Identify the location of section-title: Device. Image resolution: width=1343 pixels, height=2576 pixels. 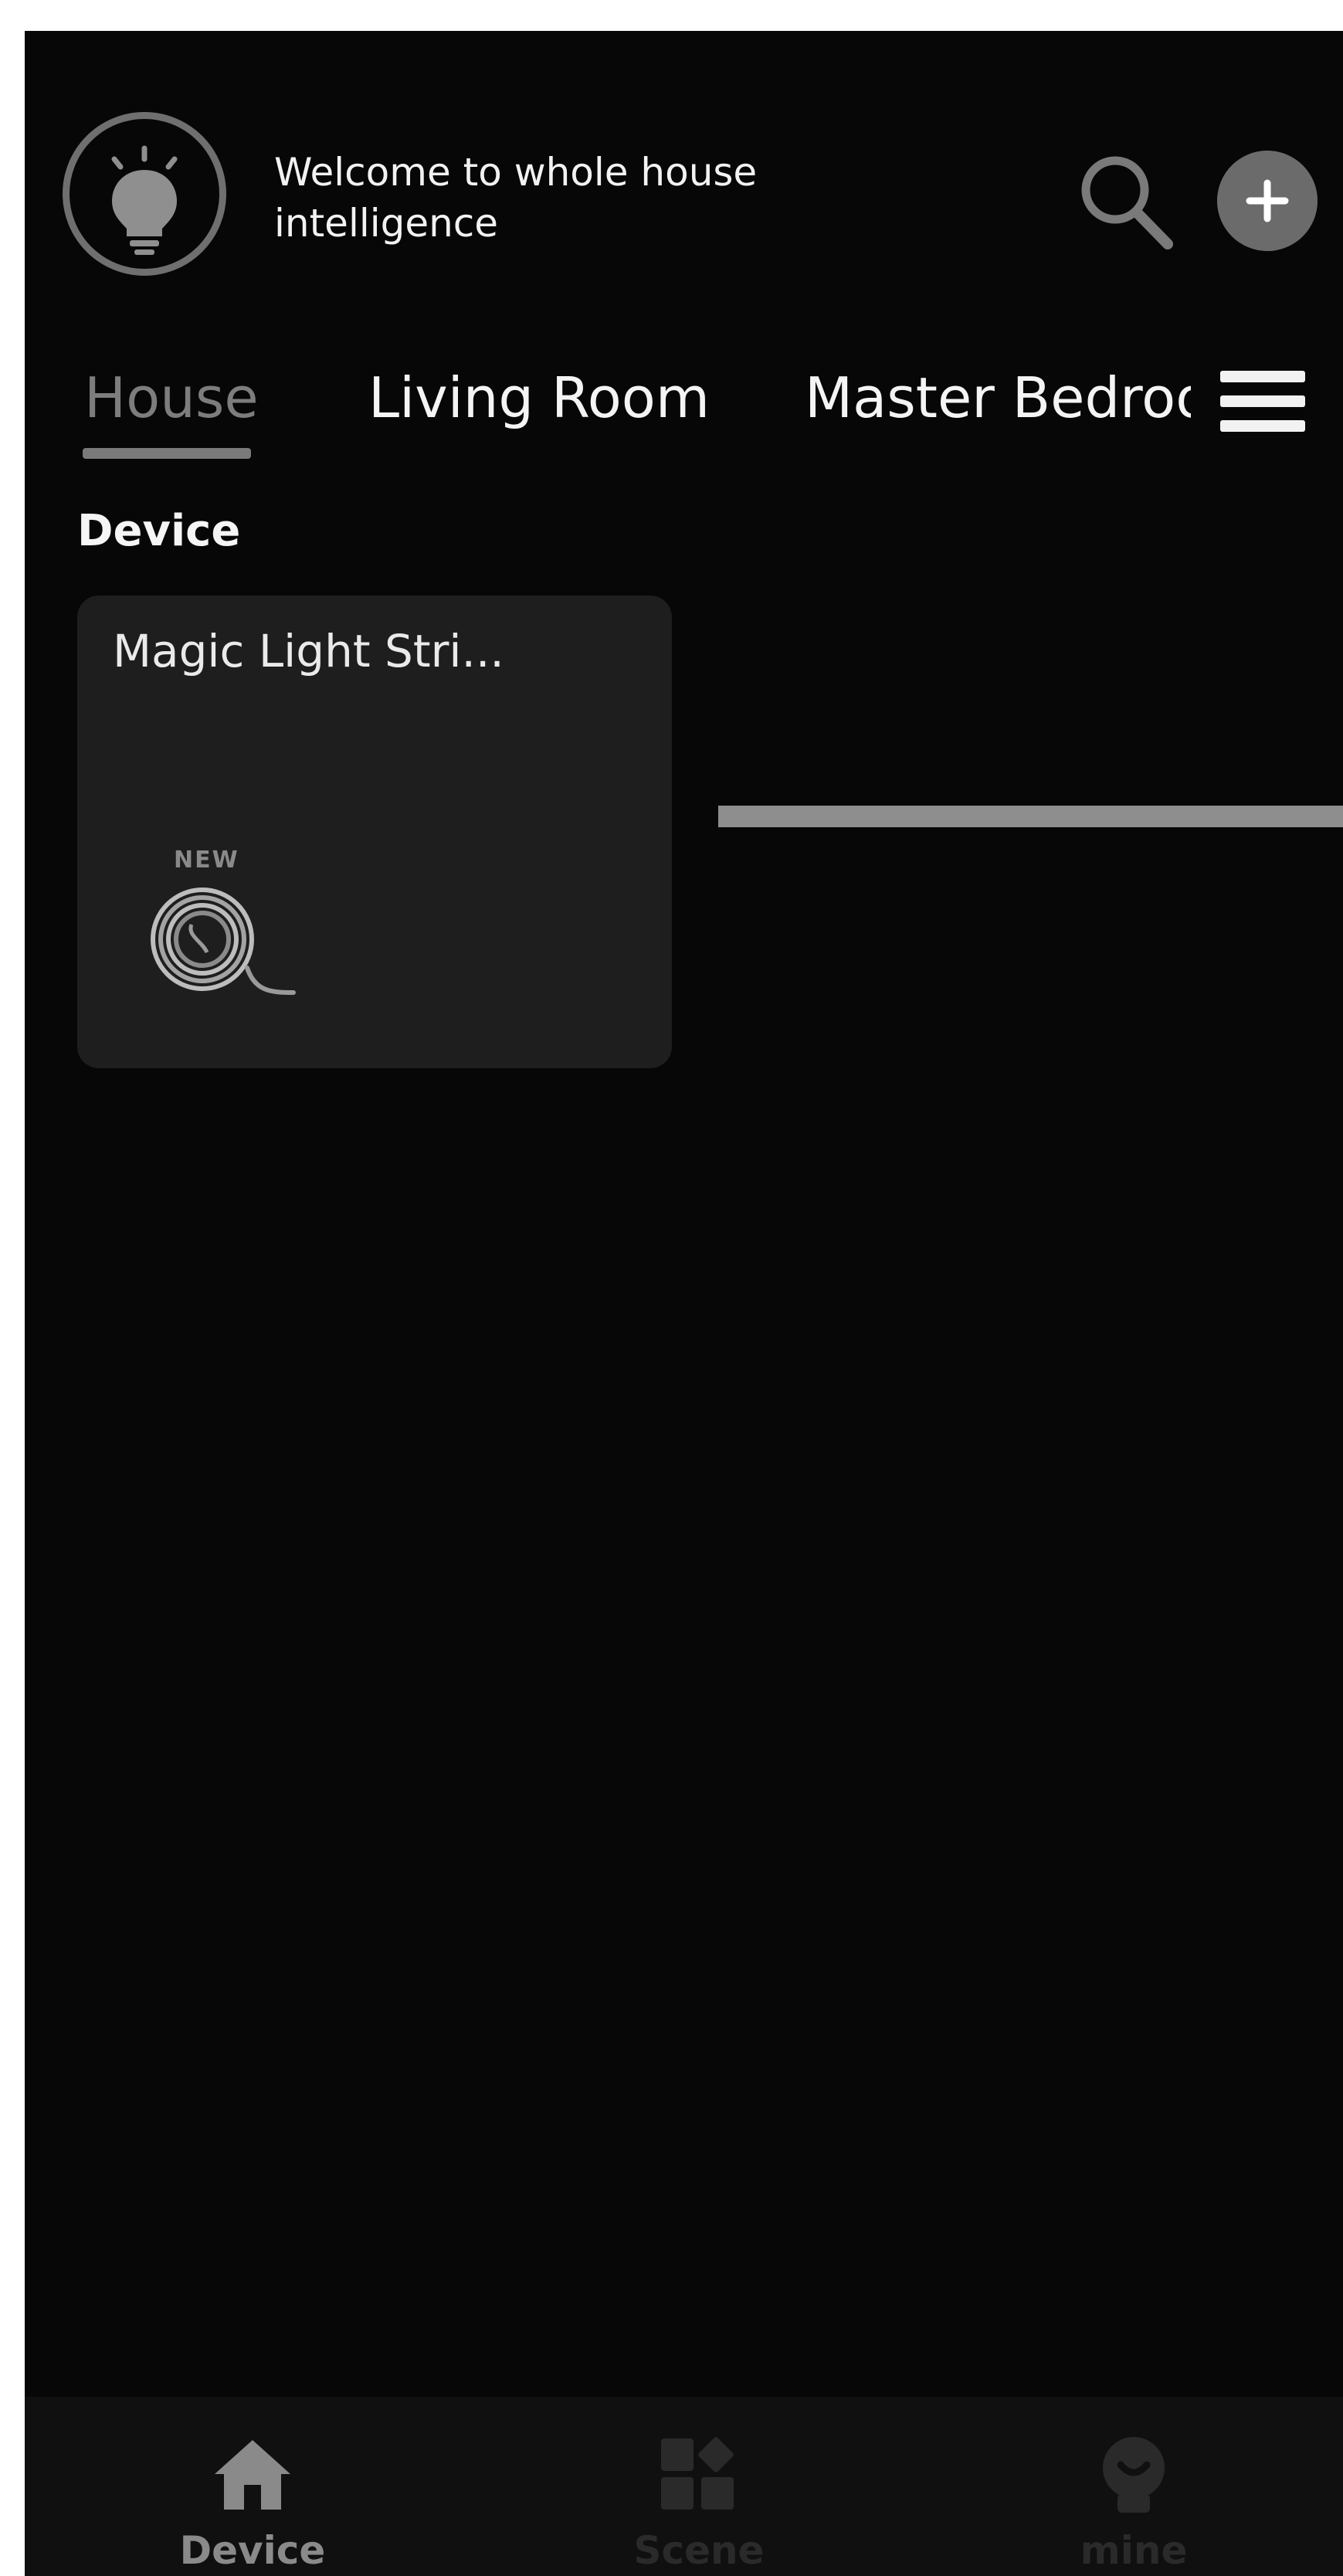
(159, 531).